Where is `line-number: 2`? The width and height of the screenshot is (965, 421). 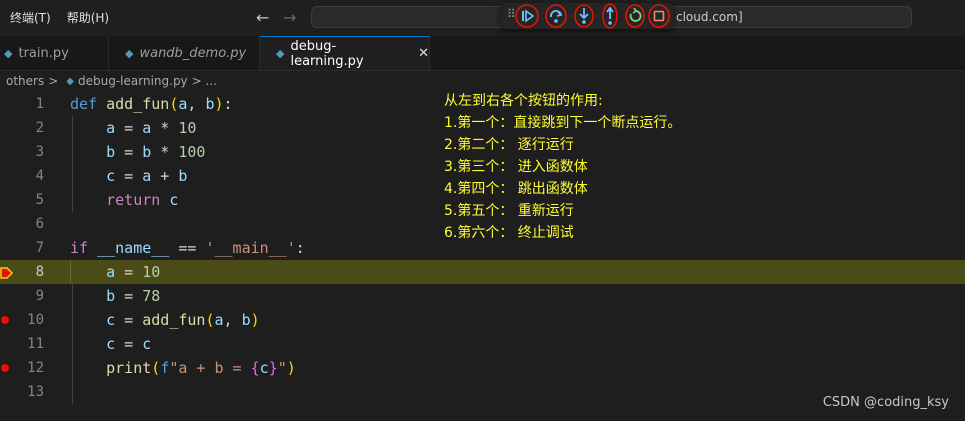
line-number: 2 is located at coordinates (39, 128).